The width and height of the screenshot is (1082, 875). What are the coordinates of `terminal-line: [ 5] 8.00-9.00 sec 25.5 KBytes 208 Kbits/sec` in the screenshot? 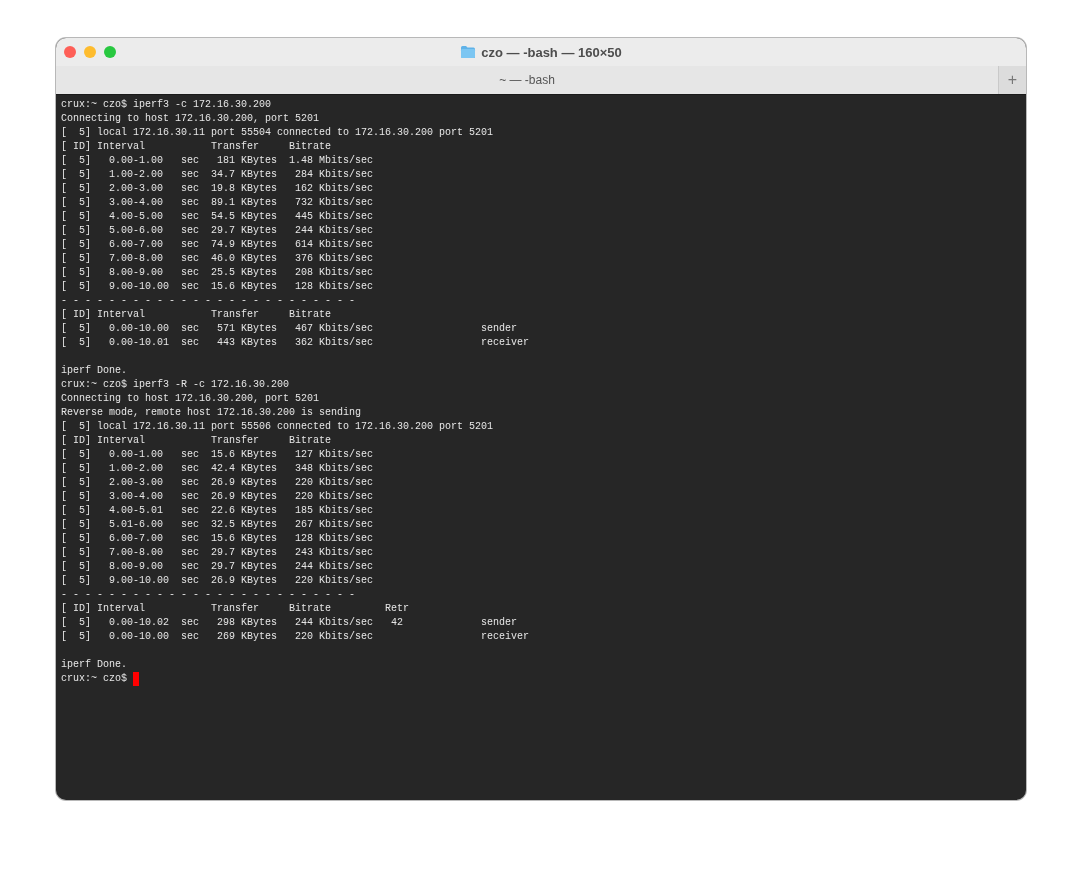 It's located at (218, 273).